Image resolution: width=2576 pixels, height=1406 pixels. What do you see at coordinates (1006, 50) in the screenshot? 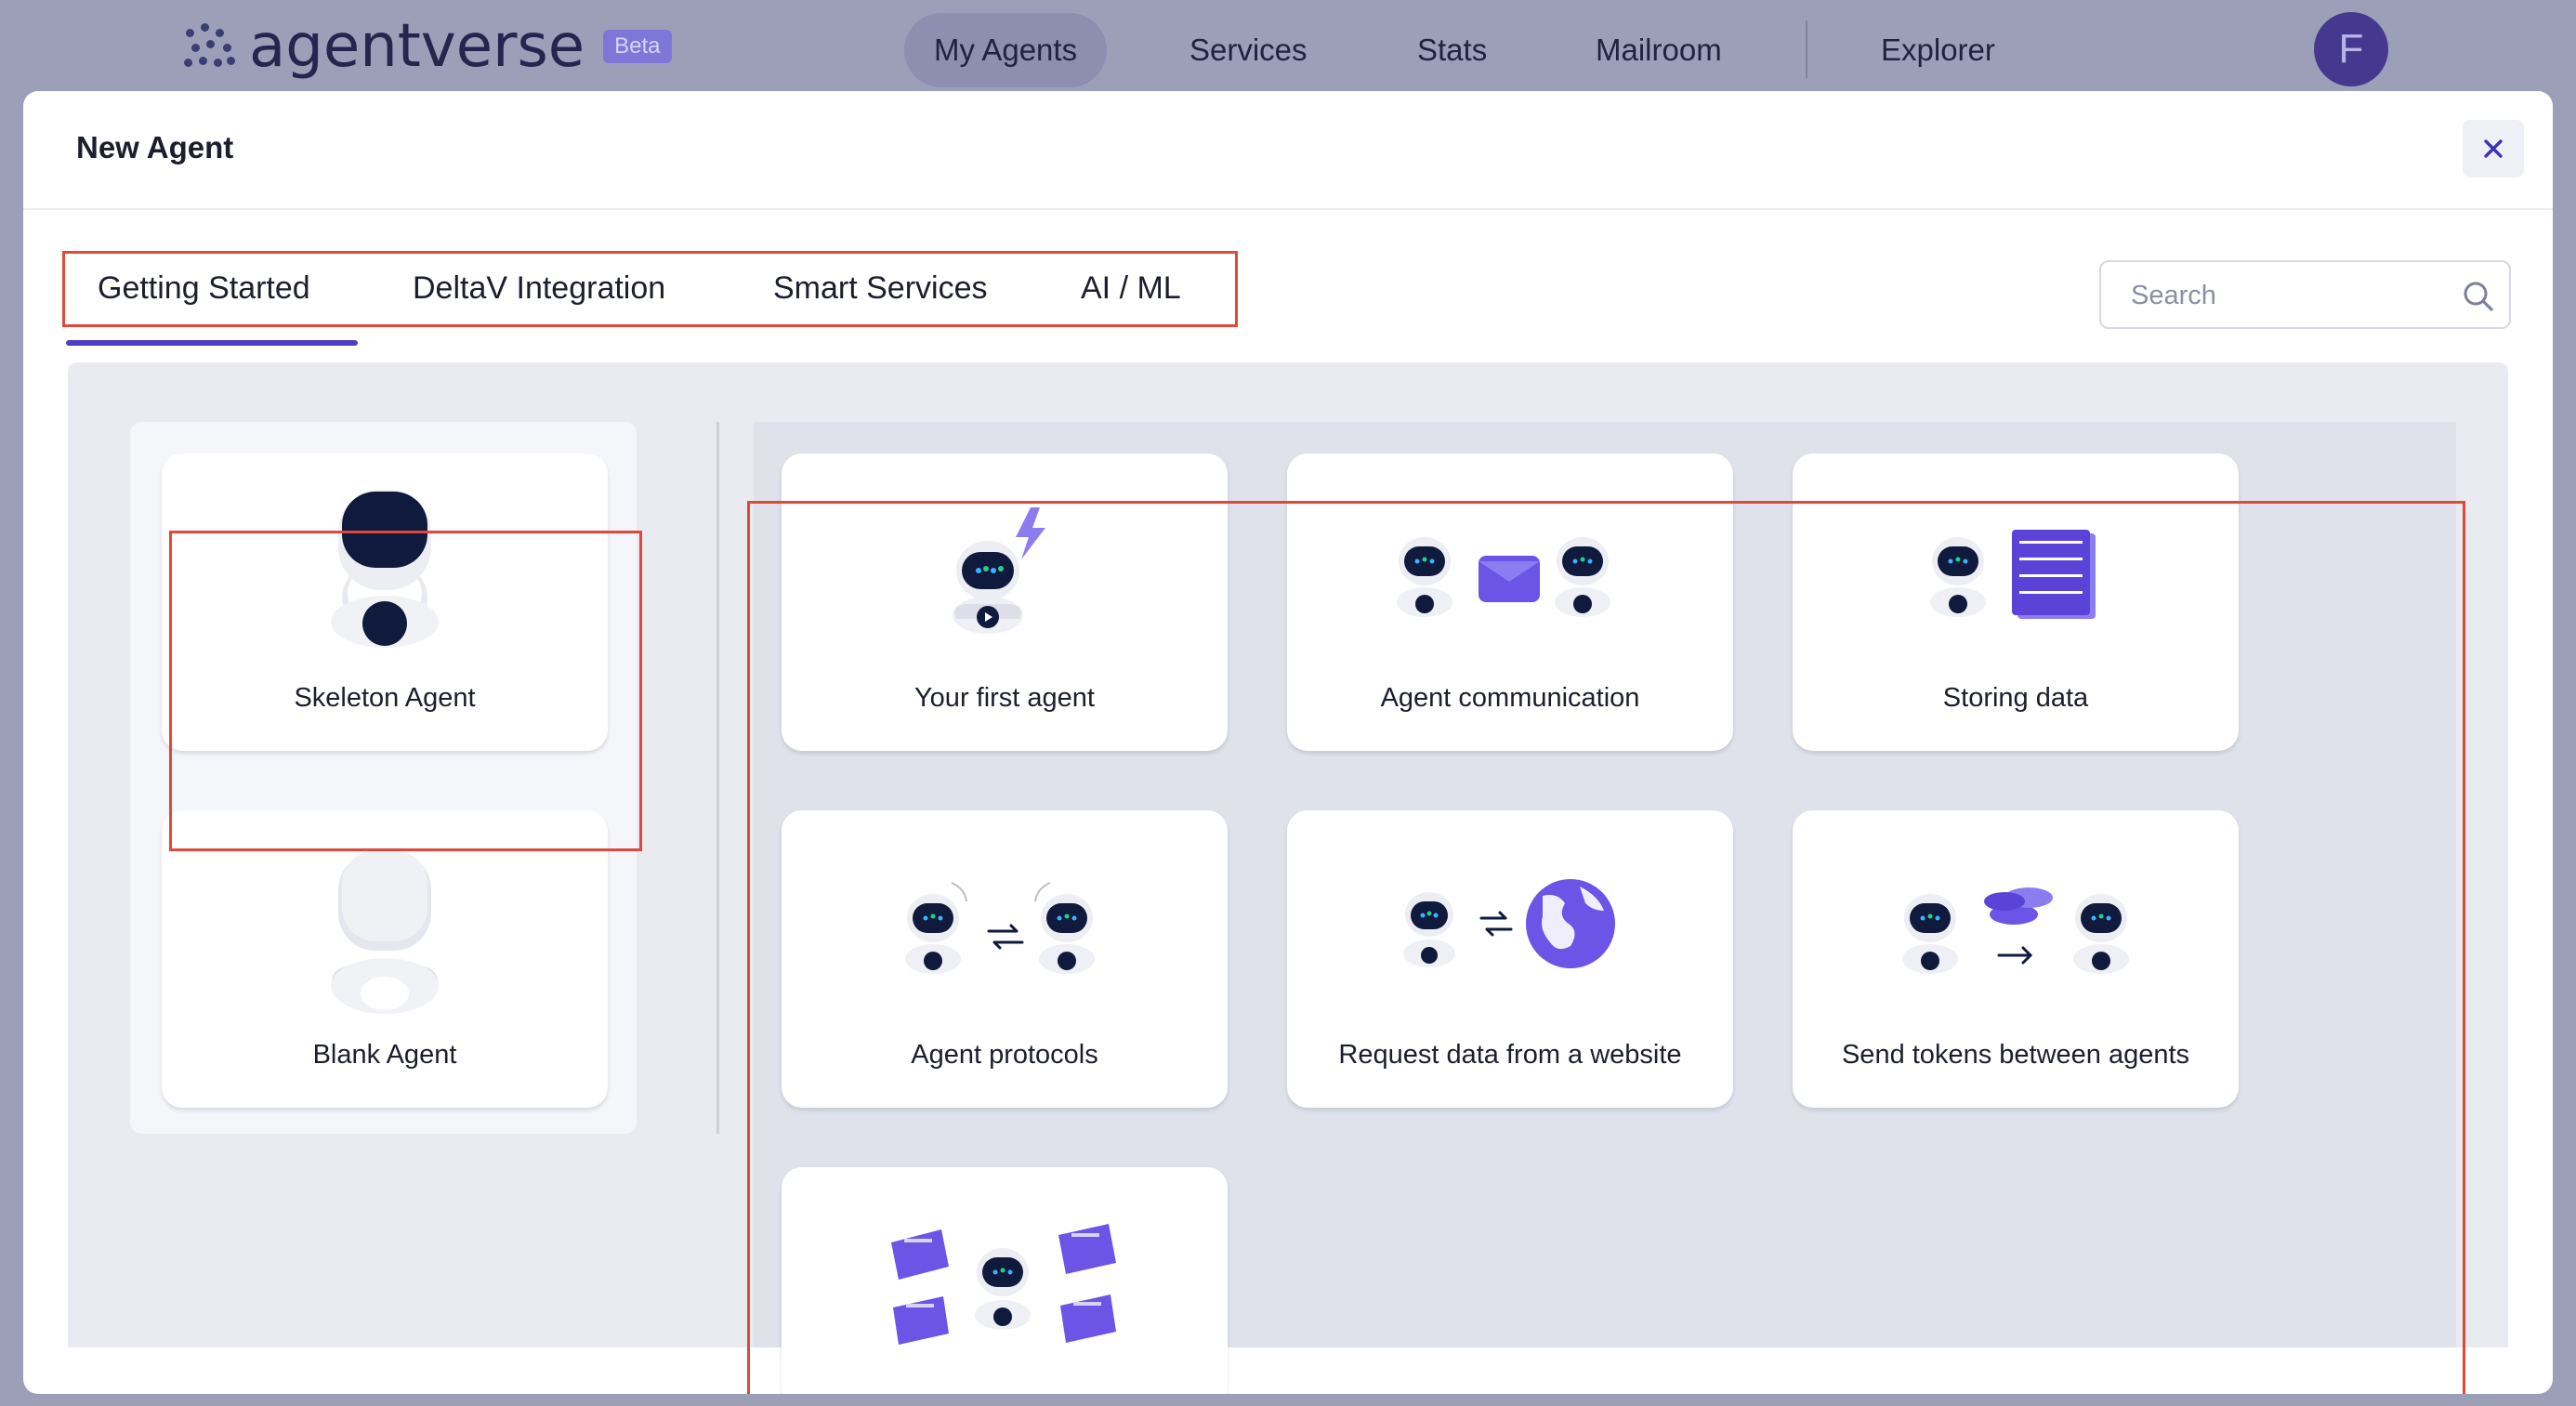
I see `nav-my-agents: My Agents` at bounding box center [1006, 50].